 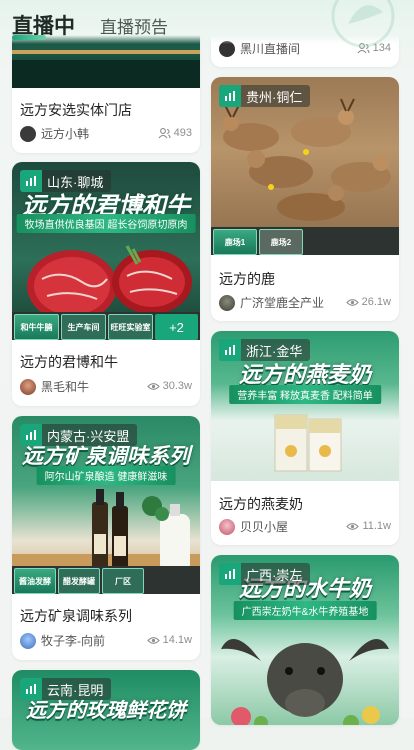 What do you see at coordinates (177, 640) in the screenshot?
I see `view-count-value: 14.1w` at bounding box center [177, 640].